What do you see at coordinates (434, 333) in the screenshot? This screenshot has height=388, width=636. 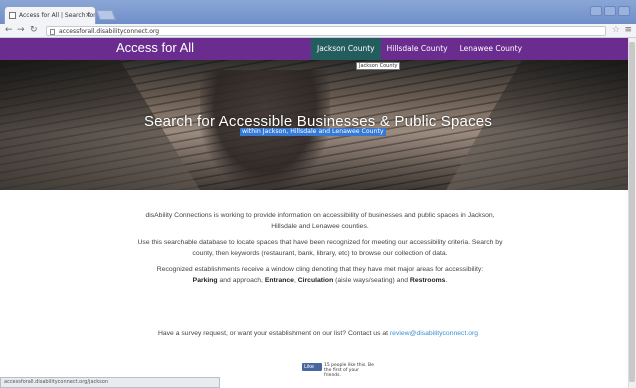 I see `contact-email-link: review@disabilityconnect.org` at bounding box center [434, 333].